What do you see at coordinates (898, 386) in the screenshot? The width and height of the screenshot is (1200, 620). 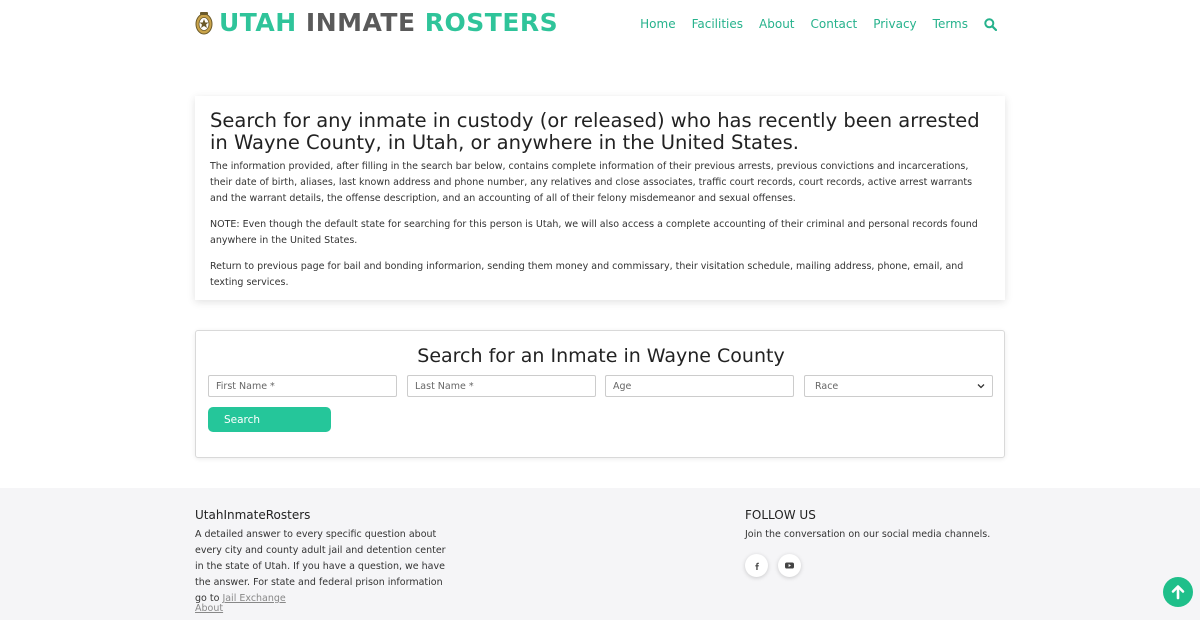 I see `race-select: Race` at bounding box center [898, 386].